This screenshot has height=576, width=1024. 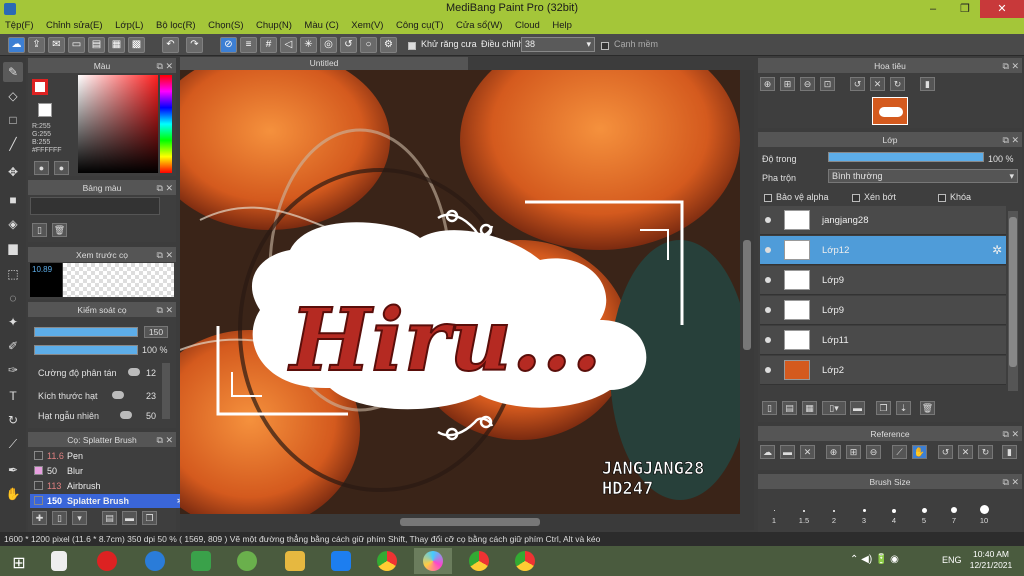 What do you see at coordinates (76, 45) in the screenshot?
I see `chat-icon: ▭` at bounding box center [76, 45].